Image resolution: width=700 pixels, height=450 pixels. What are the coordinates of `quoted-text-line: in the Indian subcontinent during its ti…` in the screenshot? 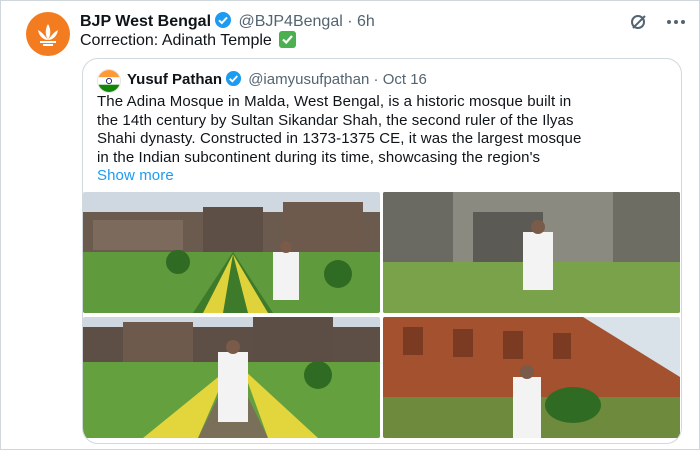 It's located at (319, 157).